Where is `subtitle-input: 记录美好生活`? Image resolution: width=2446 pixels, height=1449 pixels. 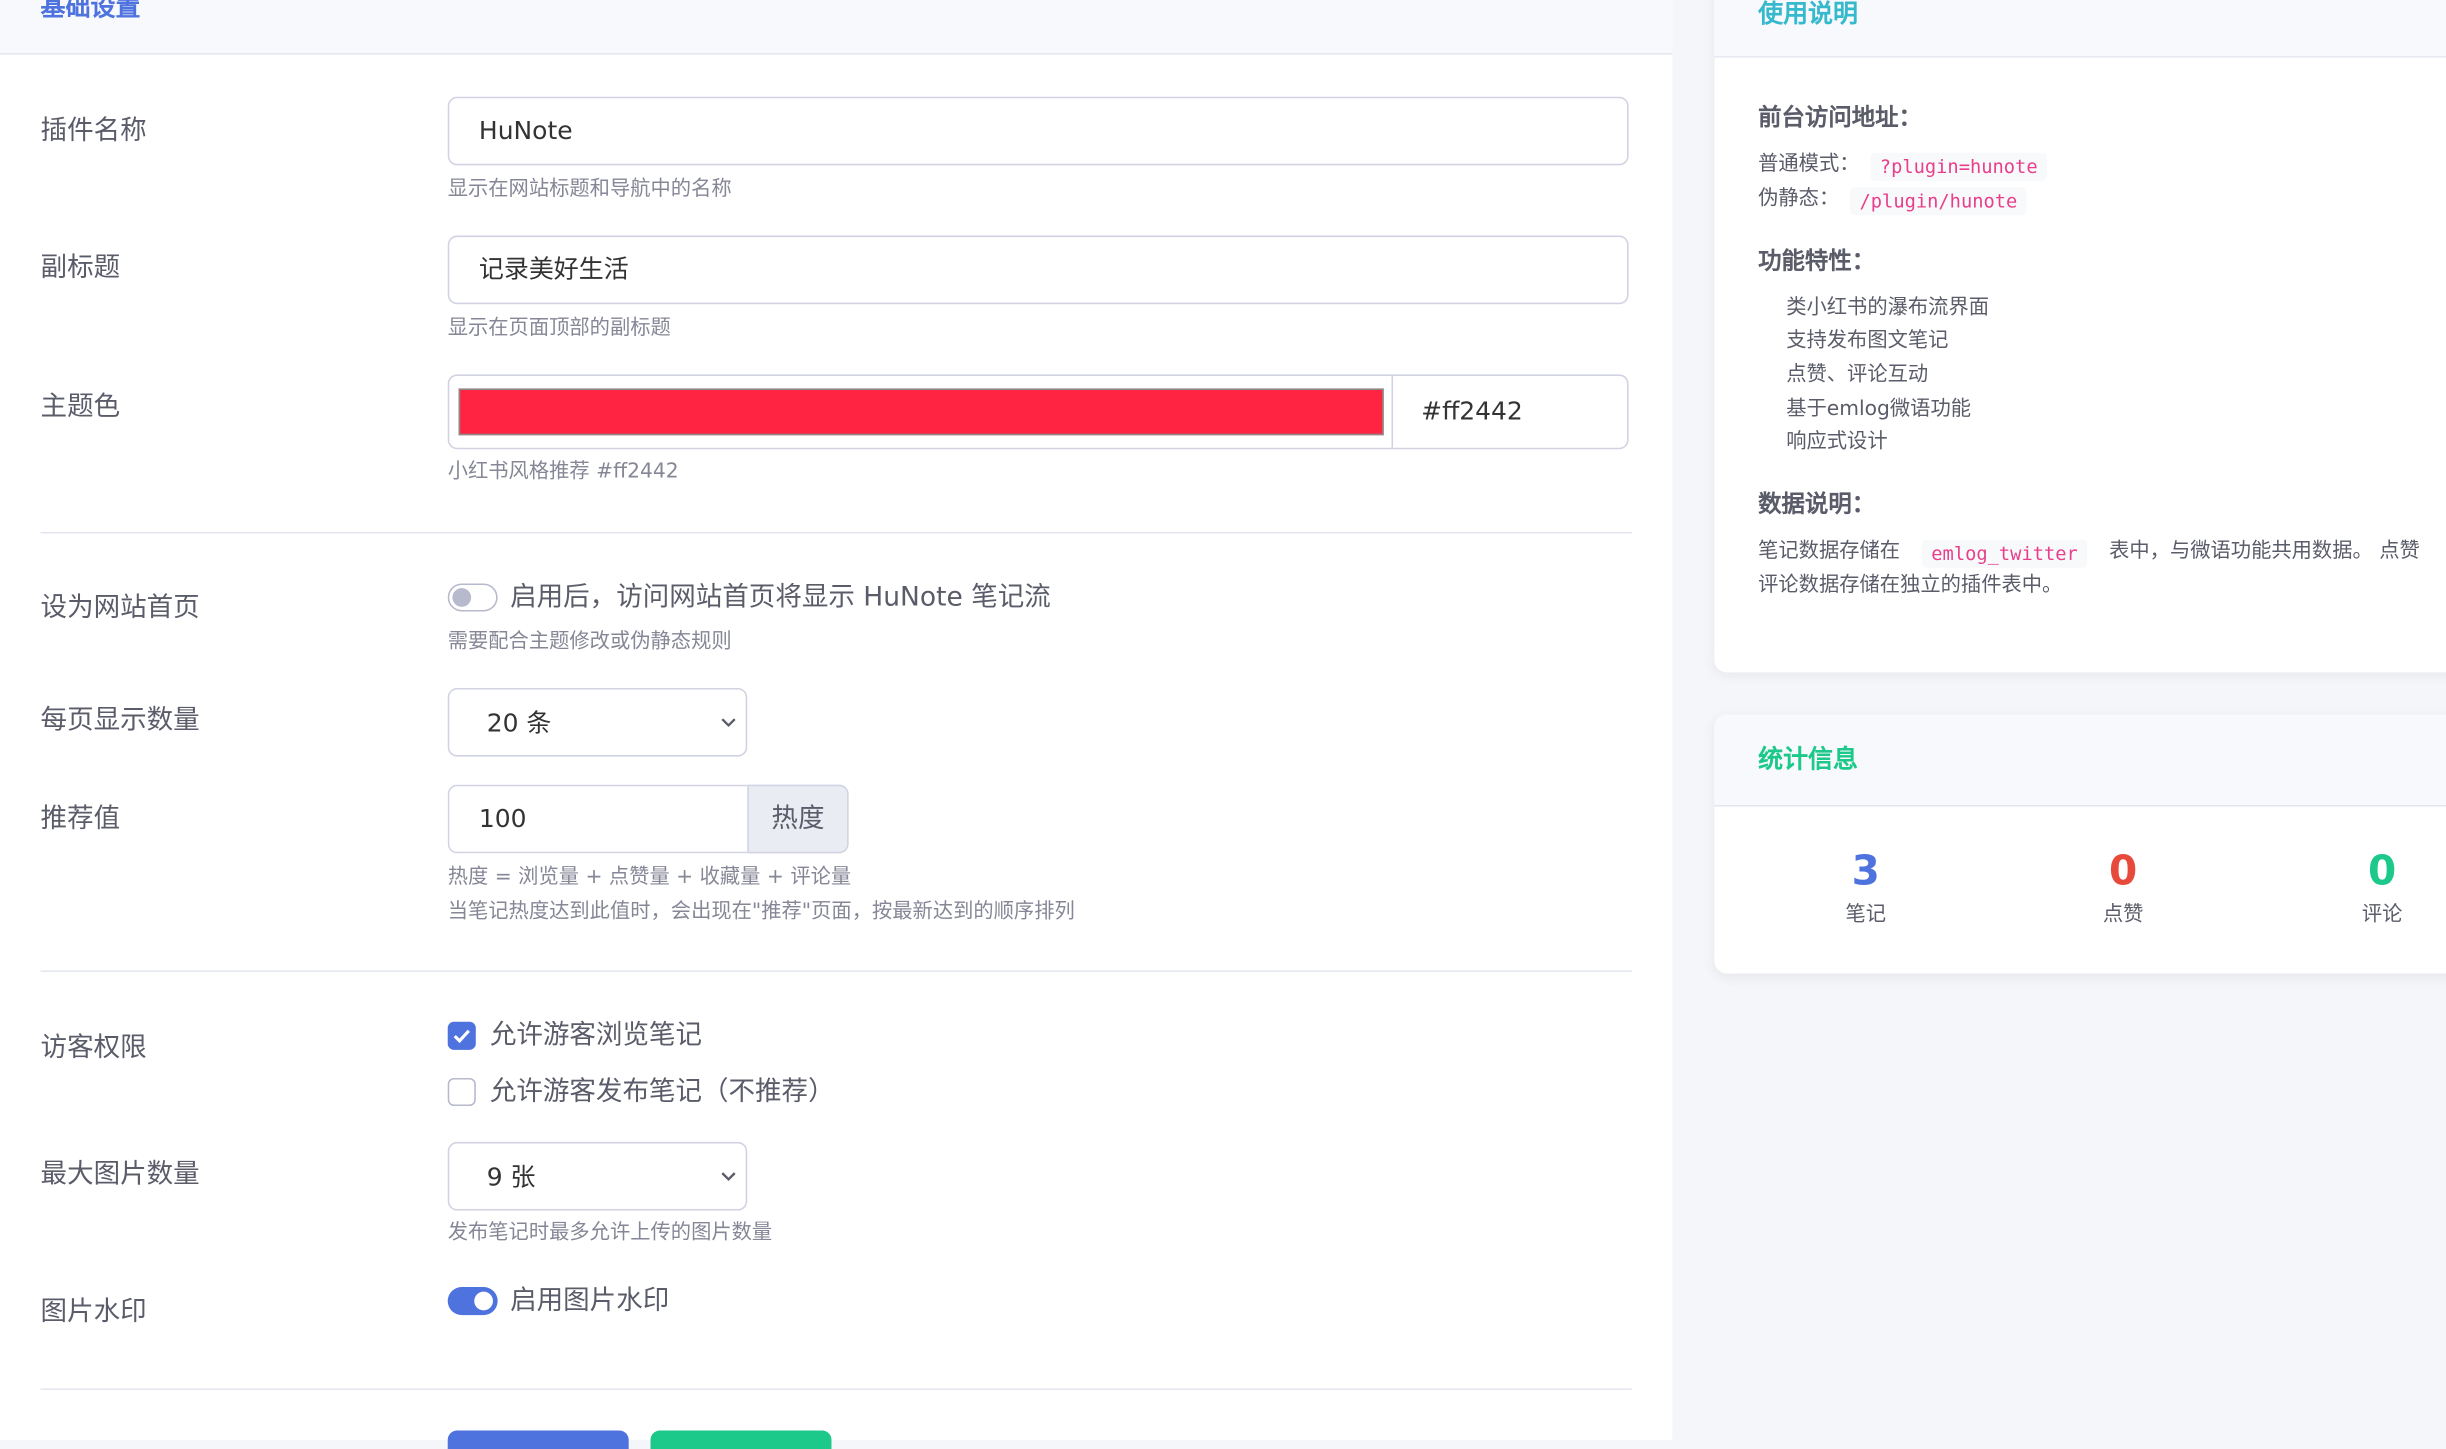
subtitle-input: 记录美好生活 is located at coordinates (1038, 270).